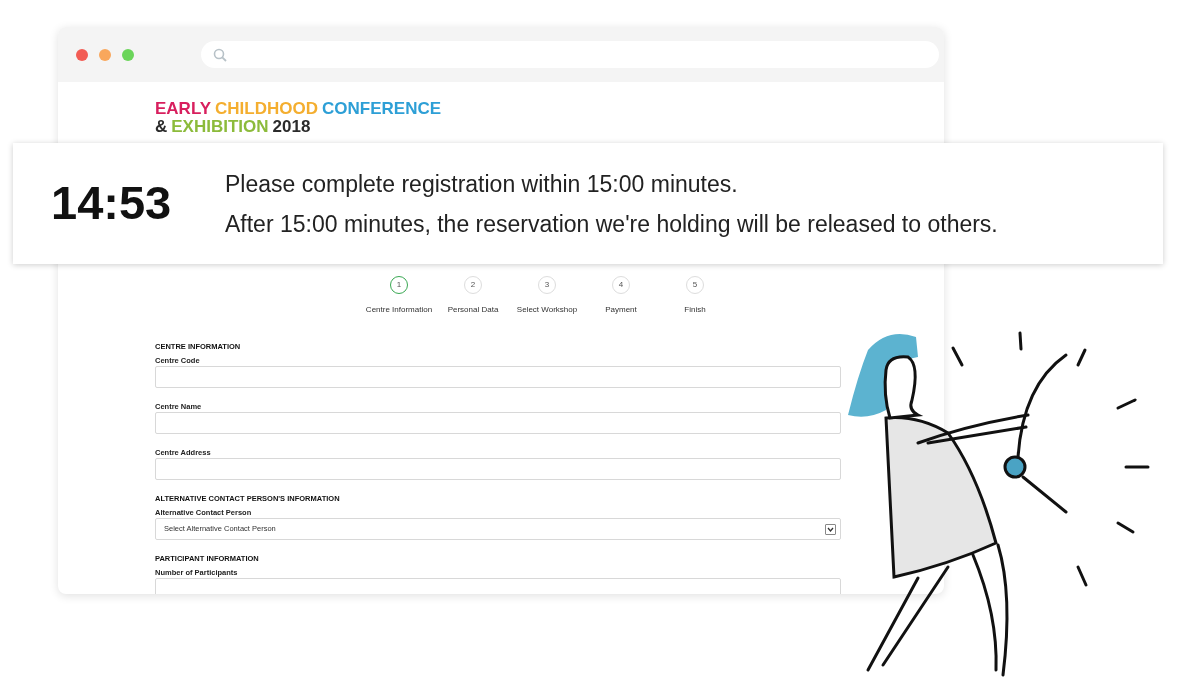 The width and height of the screenshot is (1200, 683). Describe the element at coordinates (611, 224) in the screenshot. I see `timer-message: After 15:00 minutes, the reservation we're holding will be released to others.` at that location.